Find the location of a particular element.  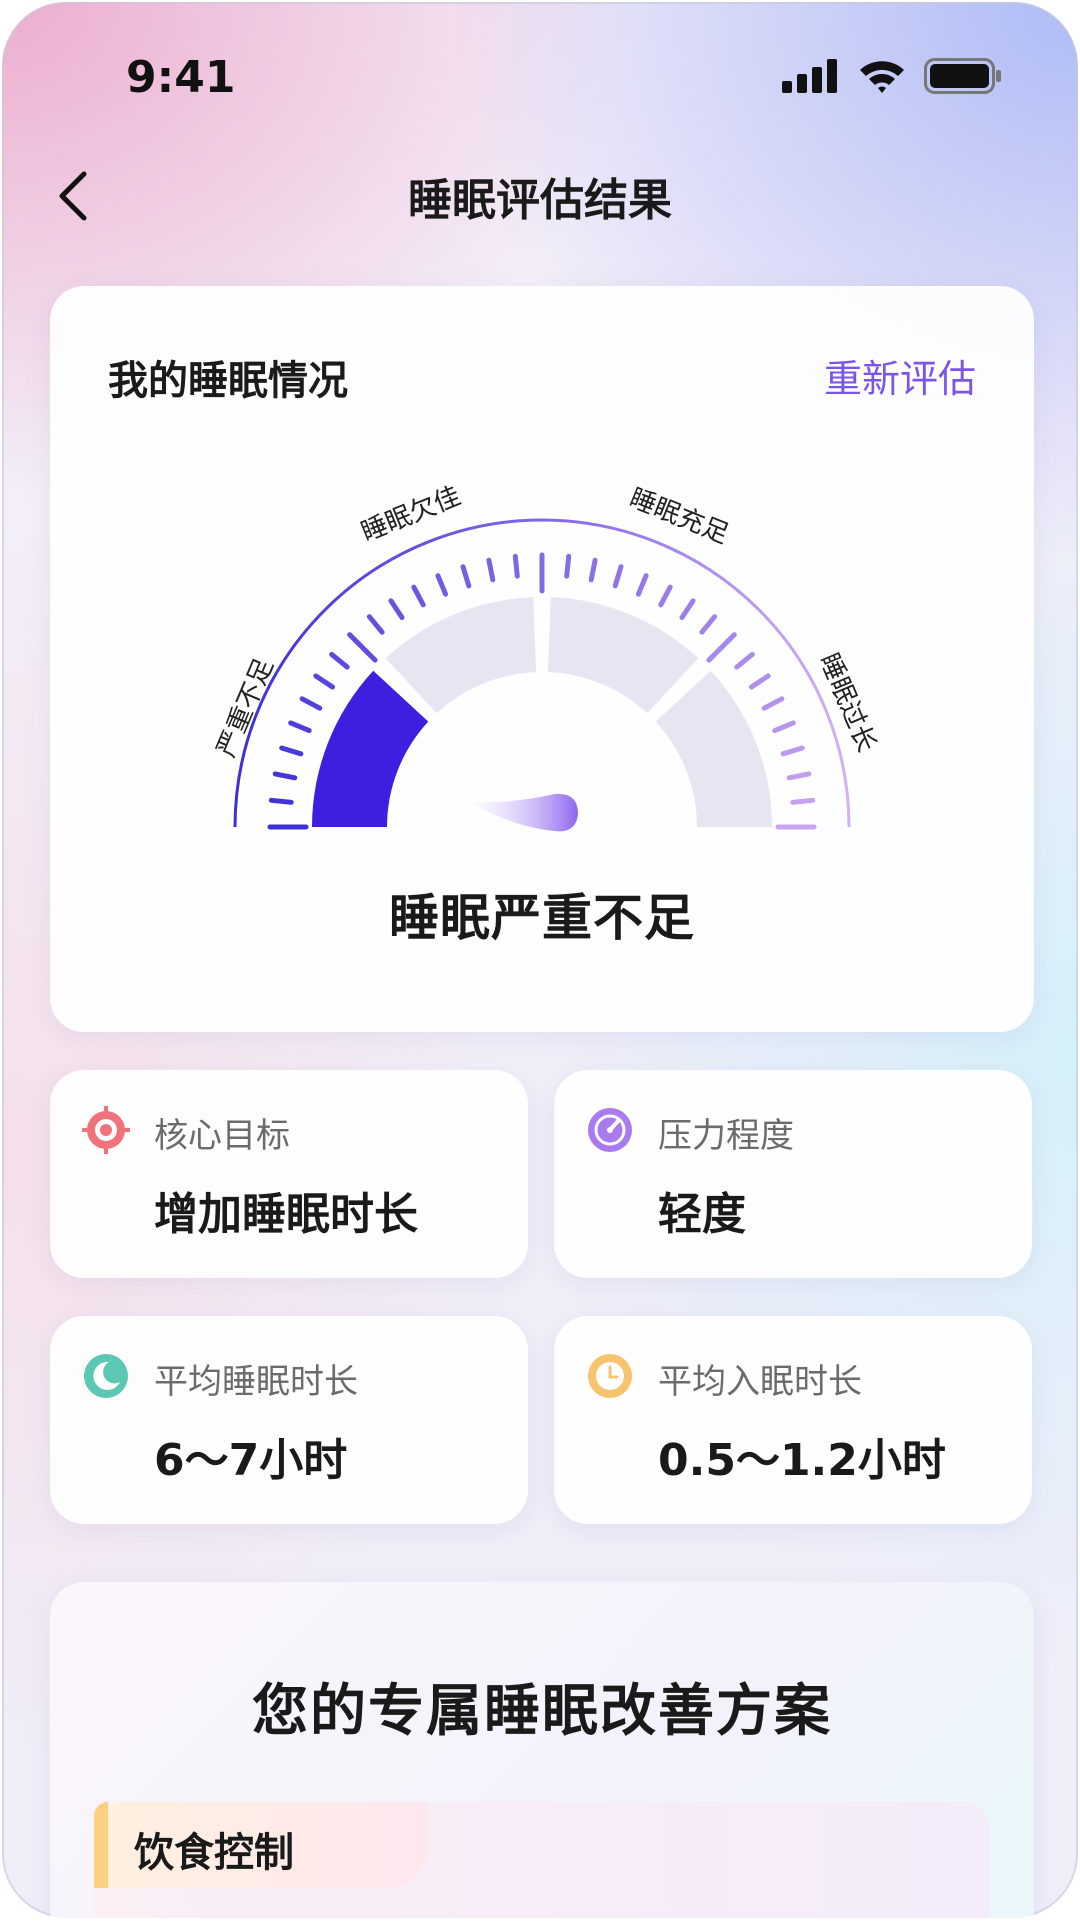

signal-icon is located at coordinates (809, 76).